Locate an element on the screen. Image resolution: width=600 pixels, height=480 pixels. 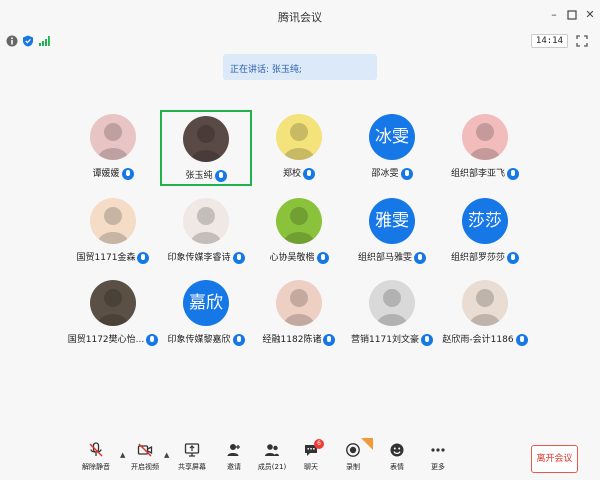
chat-button: 6 聊天 is located at coordinates (311, 455).